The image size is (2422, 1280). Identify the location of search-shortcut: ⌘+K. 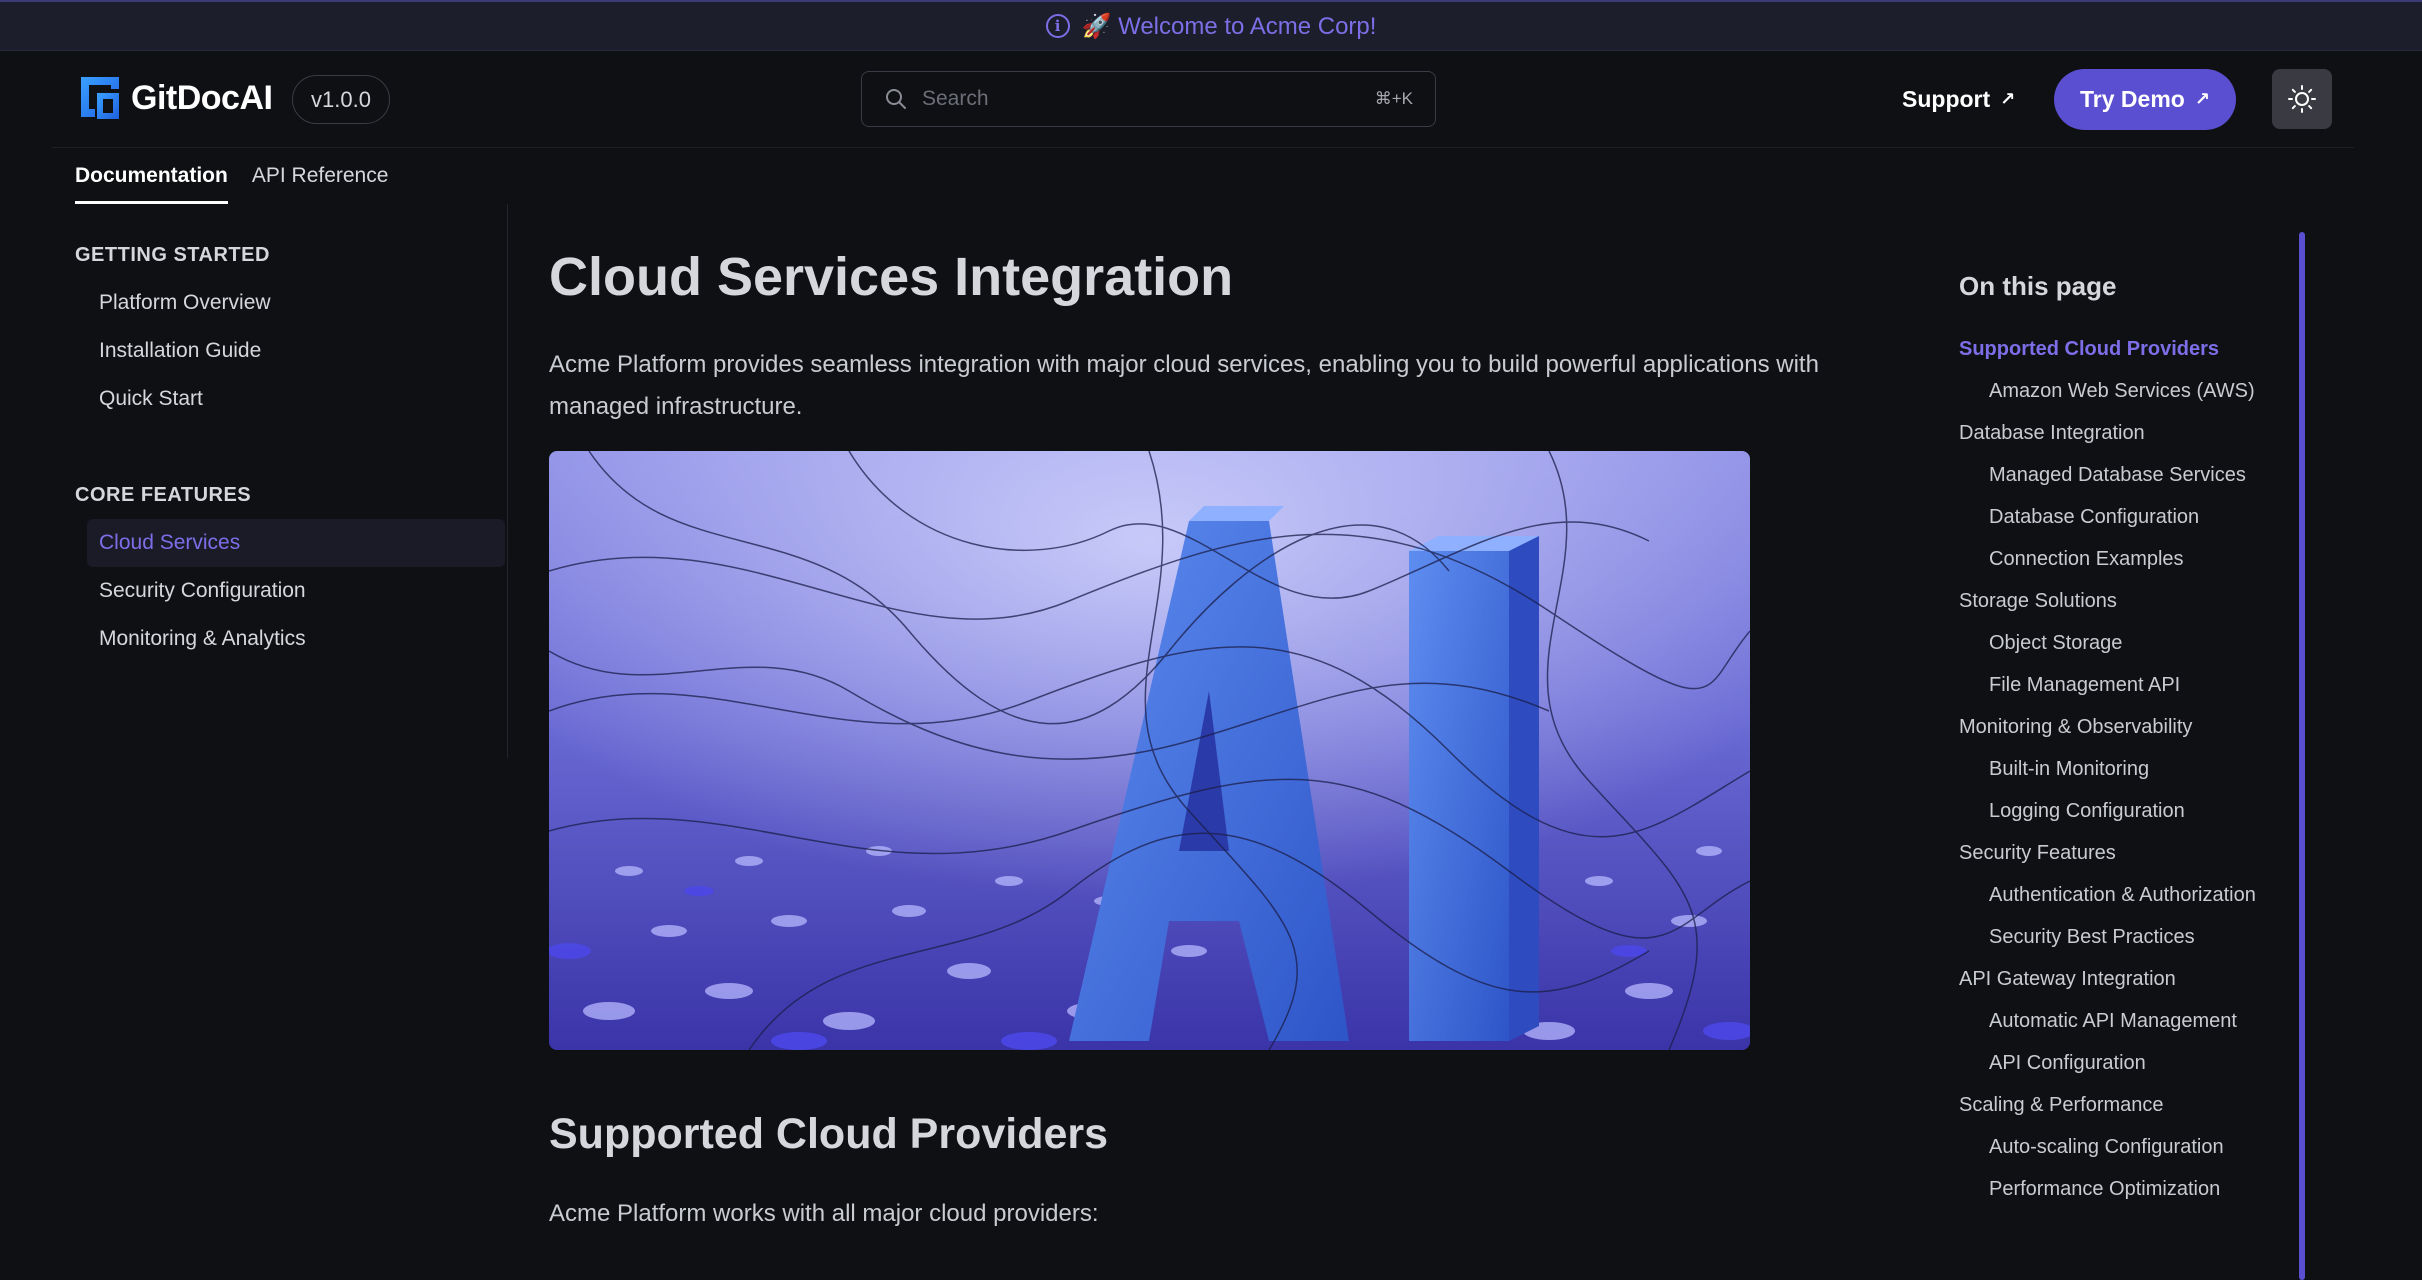
(1393, 98).